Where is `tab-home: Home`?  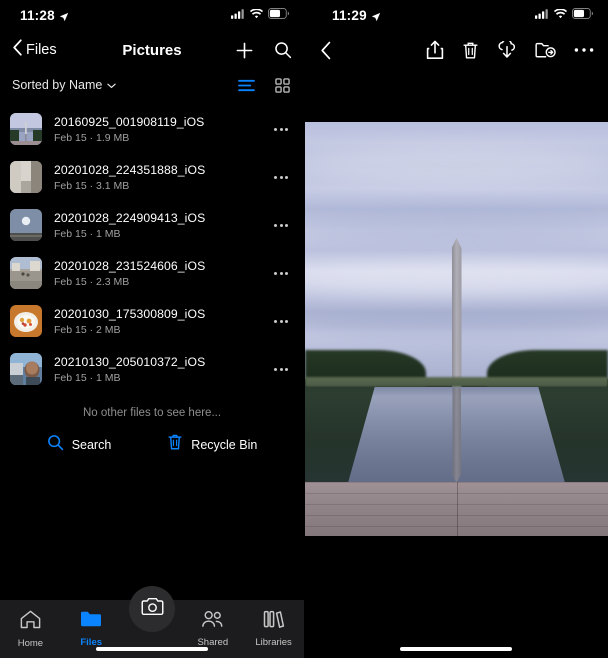 tab-home: Home is located at coordinates (30, 629).